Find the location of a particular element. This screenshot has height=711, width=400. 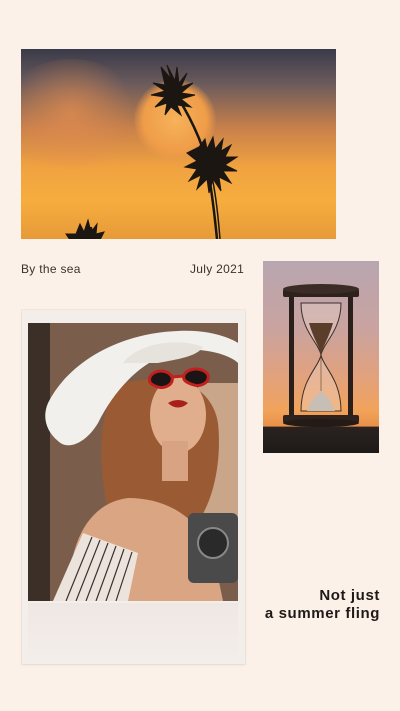

tagline: Not just a summer fling is located at coordinates (322, 605).